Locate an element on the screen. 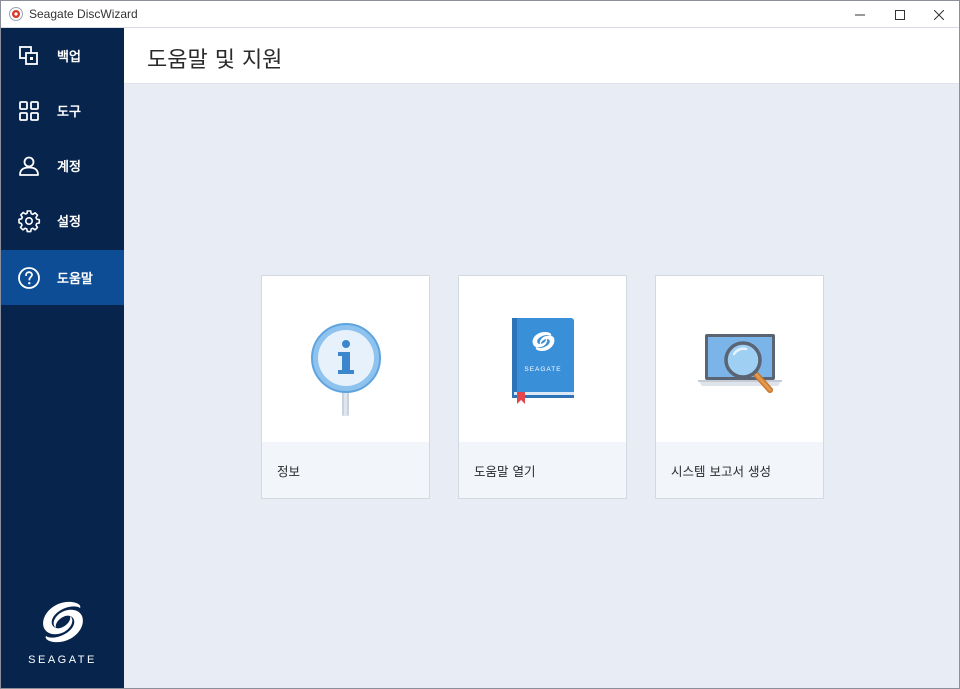 The height and width of the screenshot is (689, 960). sidebar-item-label: 계정 is located at coordinates (69, 167).